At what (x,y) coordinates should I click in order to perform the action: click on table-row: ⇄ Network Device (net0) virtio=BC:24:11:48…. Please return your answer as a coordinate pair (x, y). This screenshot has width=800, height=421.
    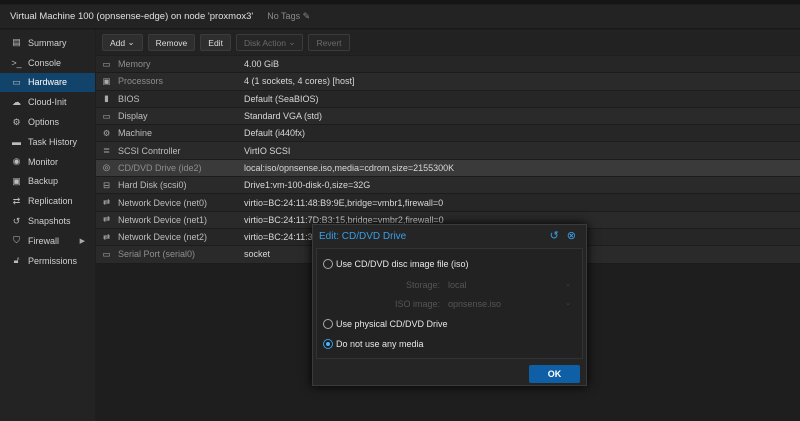
    Looking at the image, I should click on (448, 203).